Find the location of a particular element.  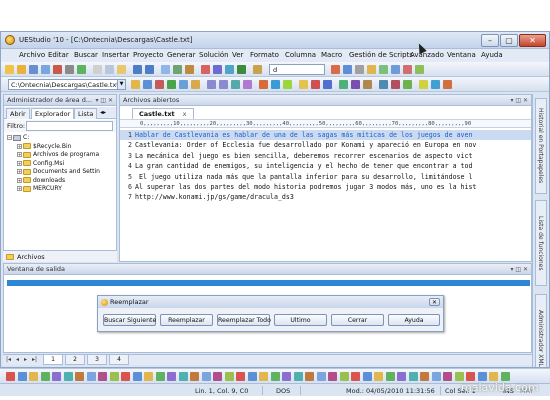

next-tab-icon: ▸ is located at coordinates (25, 359).